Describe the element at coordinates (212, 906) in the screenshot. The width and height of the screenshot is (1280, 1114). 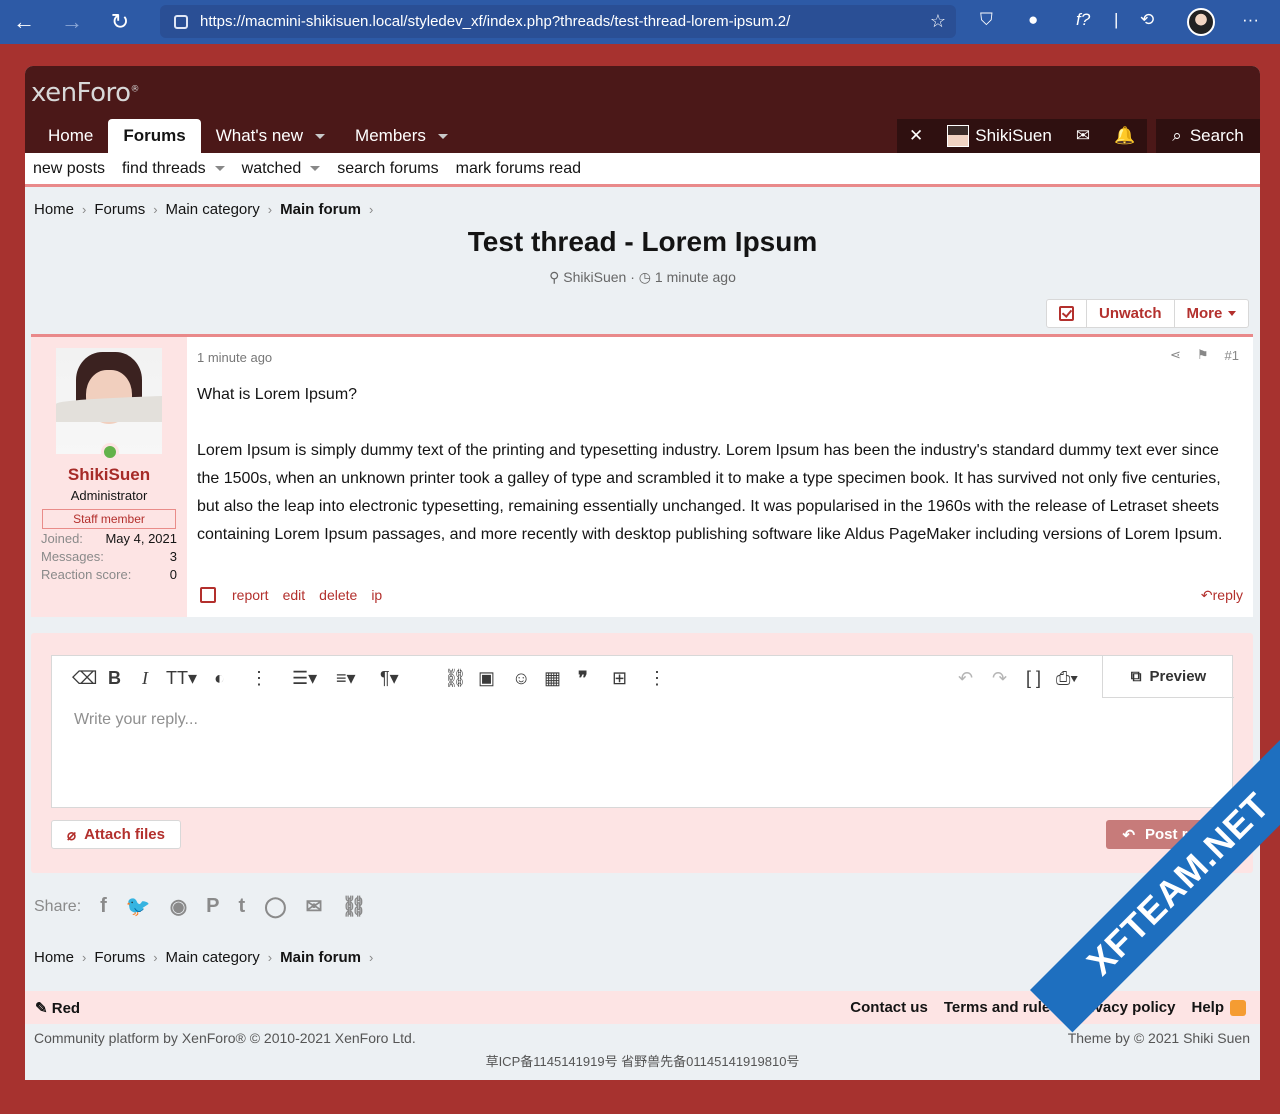
I see `pinterest-icon: P` at that location.